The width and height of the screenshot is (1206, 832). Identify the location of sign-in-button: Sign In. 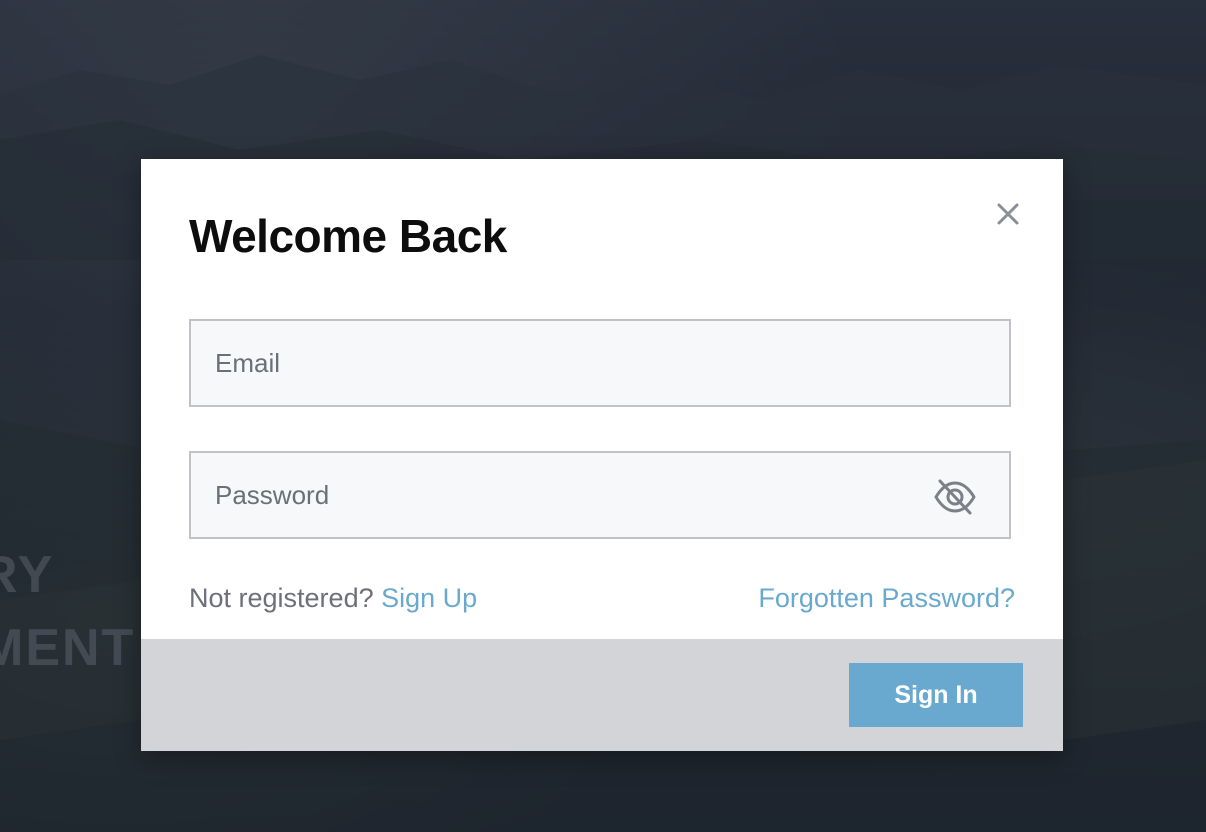
(936, 695).